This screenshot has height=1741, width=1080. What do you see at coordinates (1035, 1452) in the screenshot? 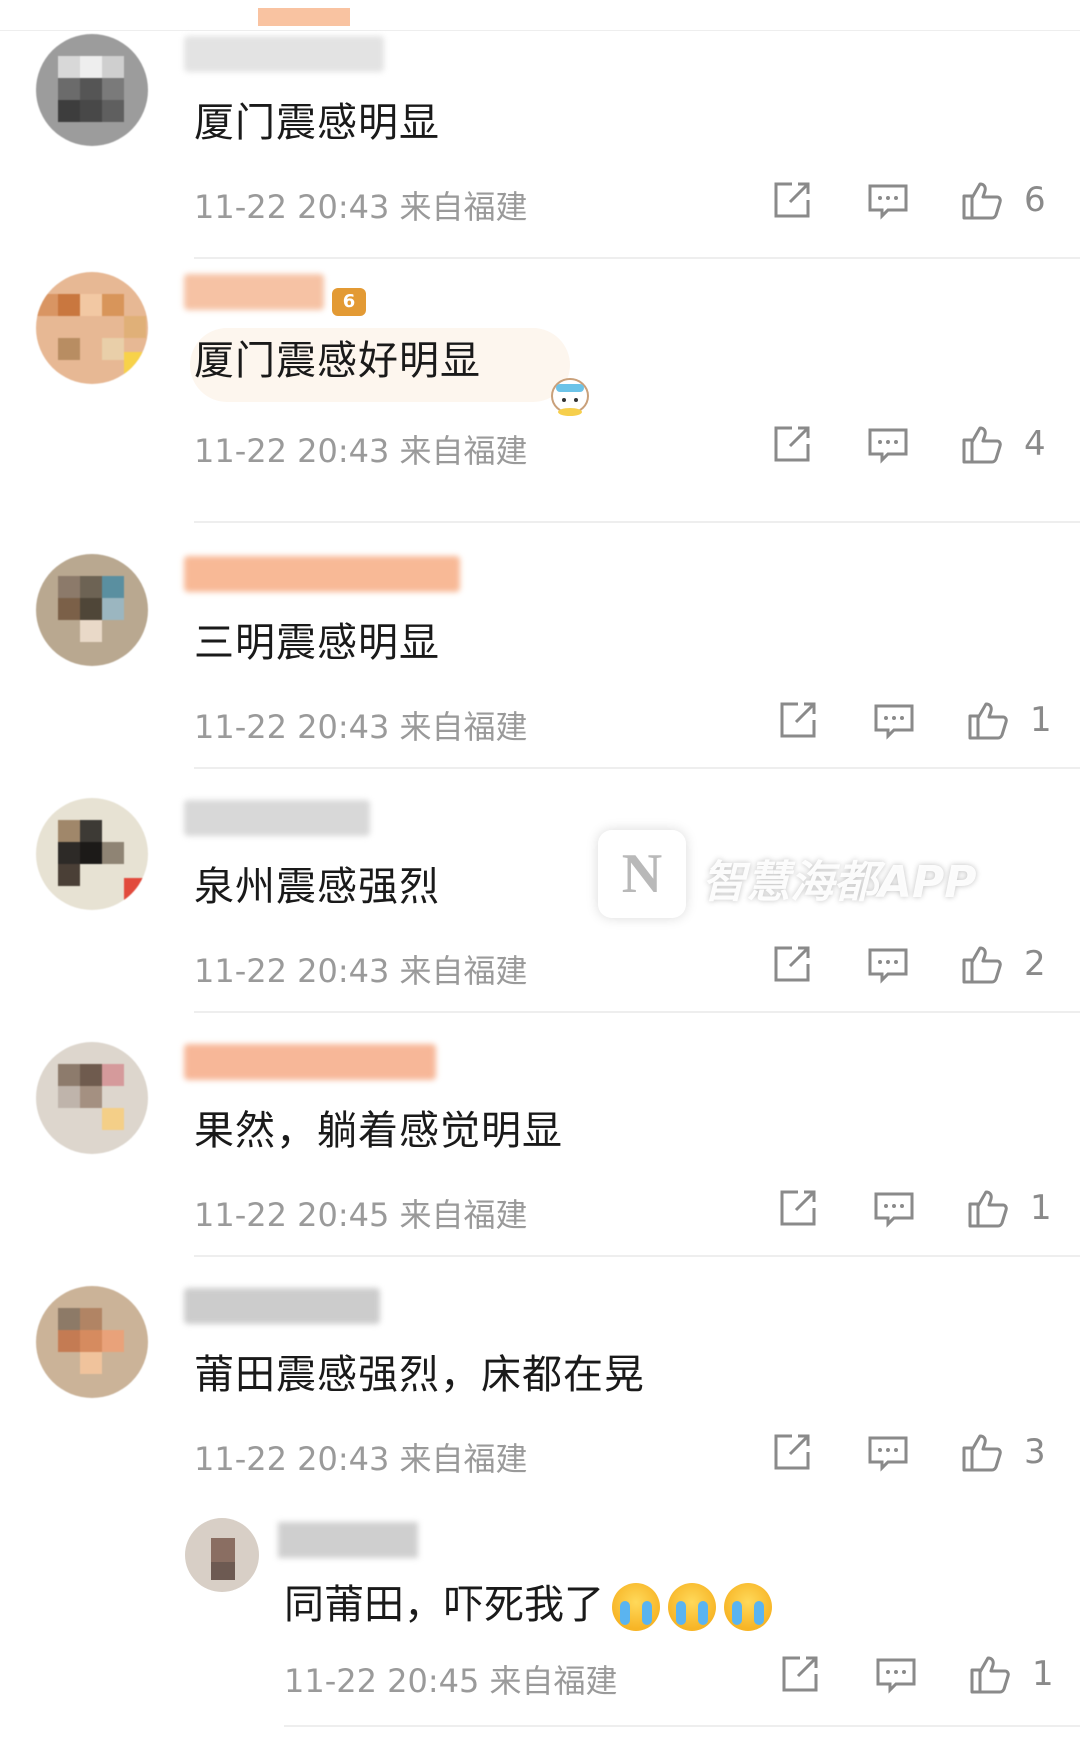
I see `like-count: 3` at bounding box center [1035, 1452].